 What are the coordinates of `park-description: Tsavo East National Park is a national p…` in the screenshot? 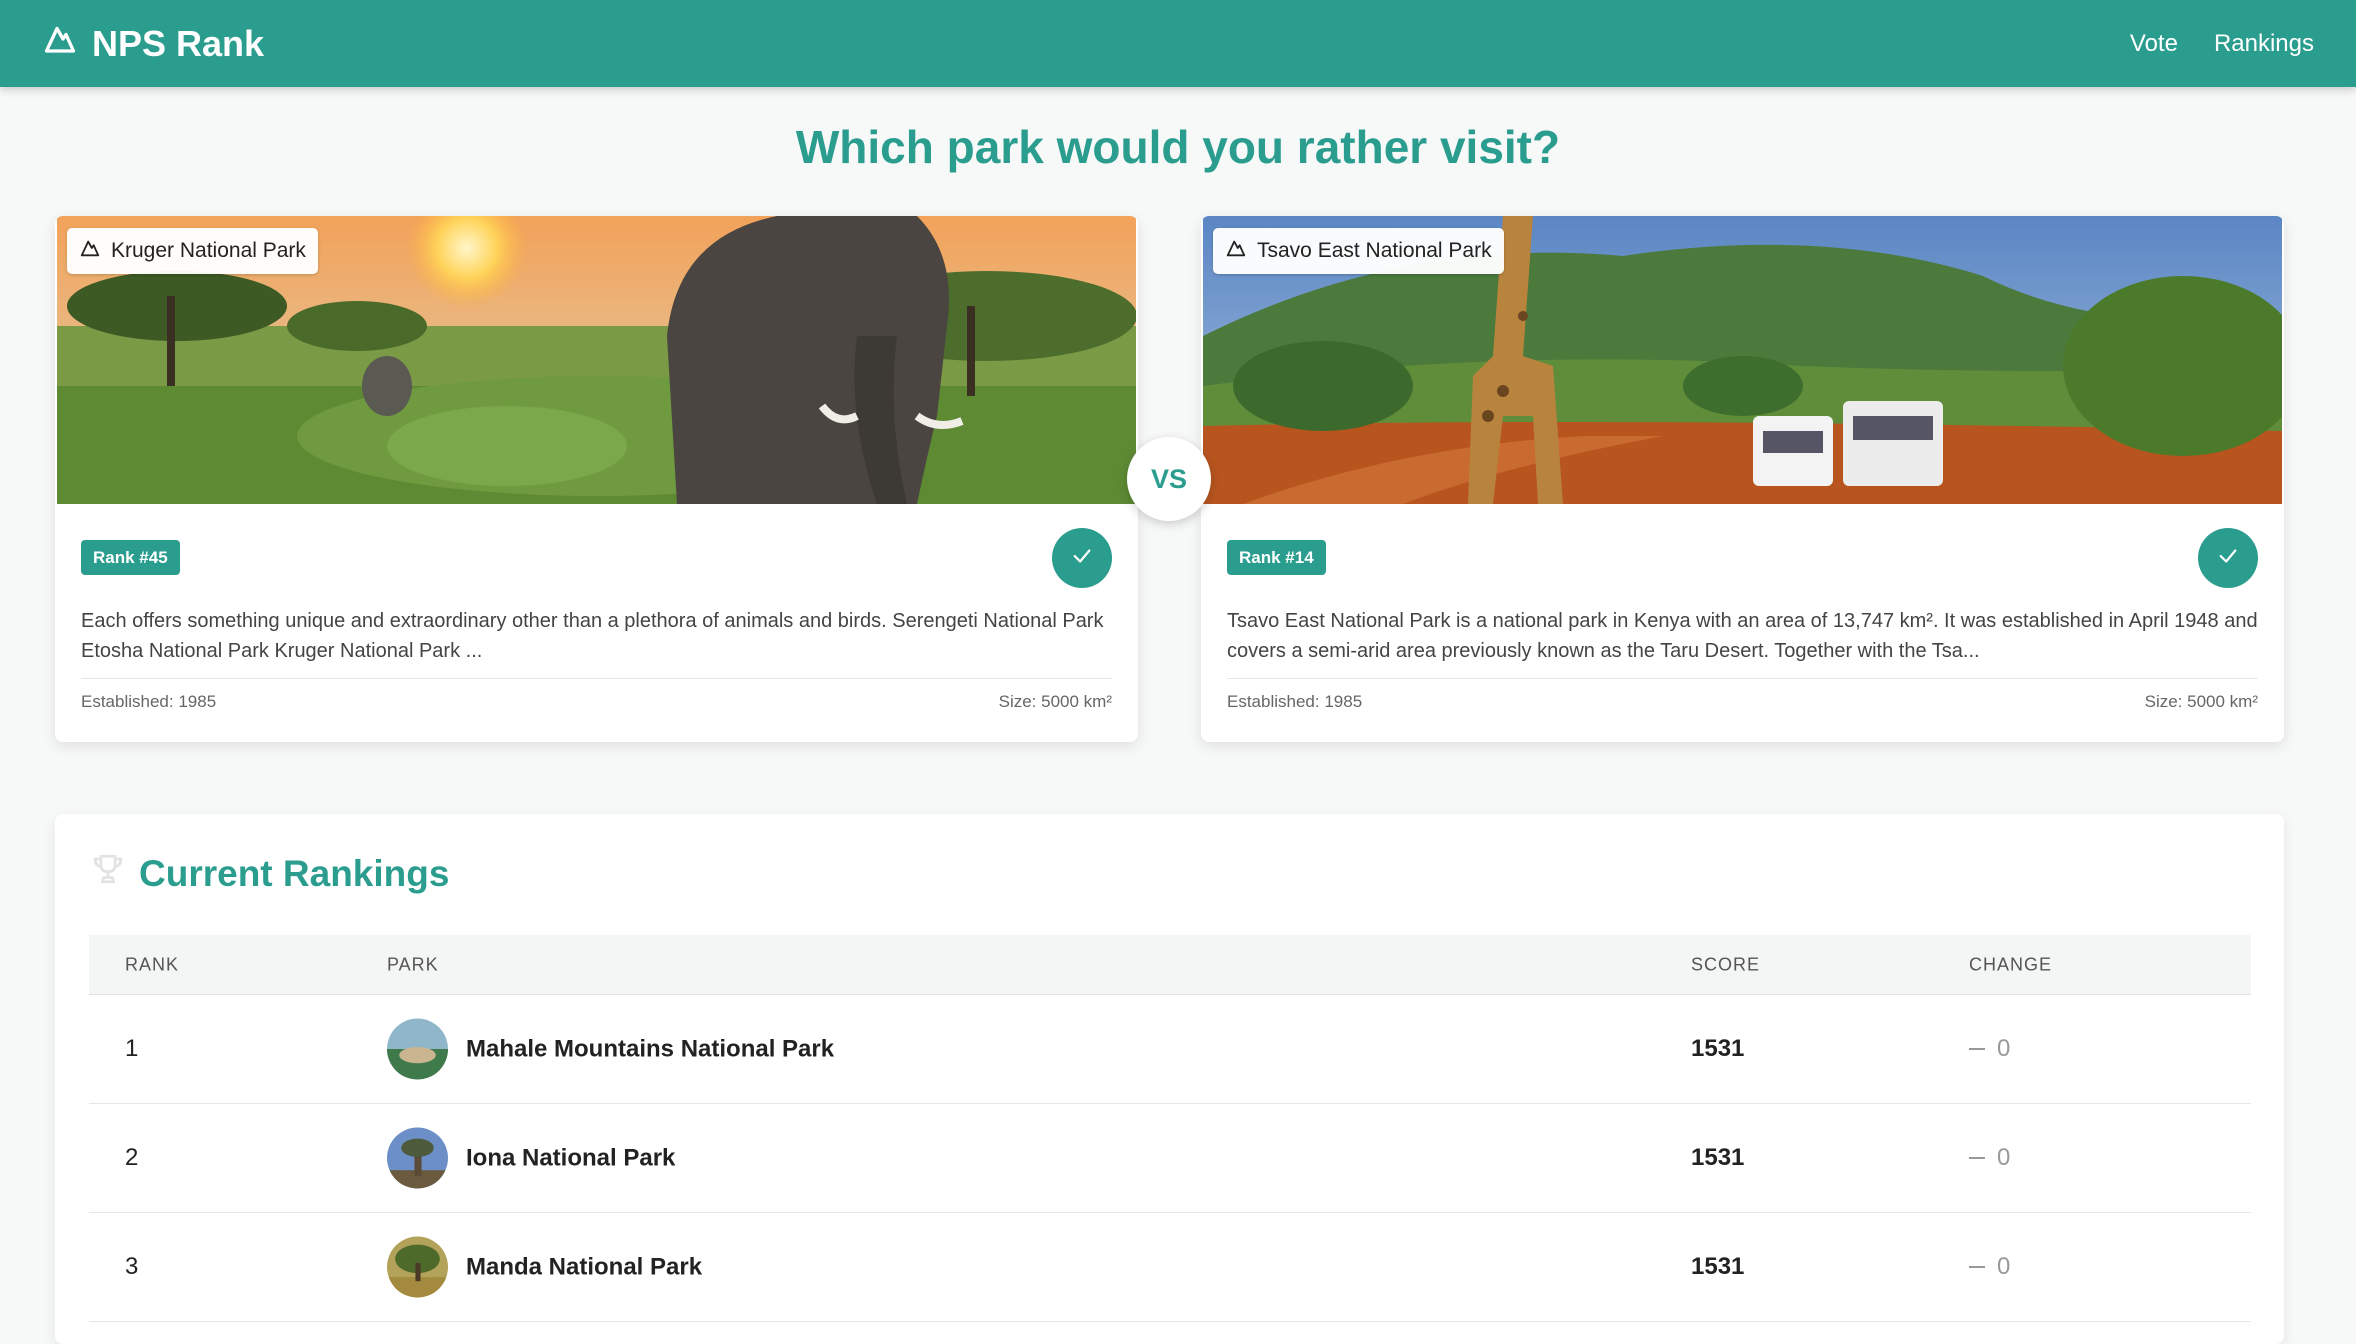 It's located at (1742, 636).